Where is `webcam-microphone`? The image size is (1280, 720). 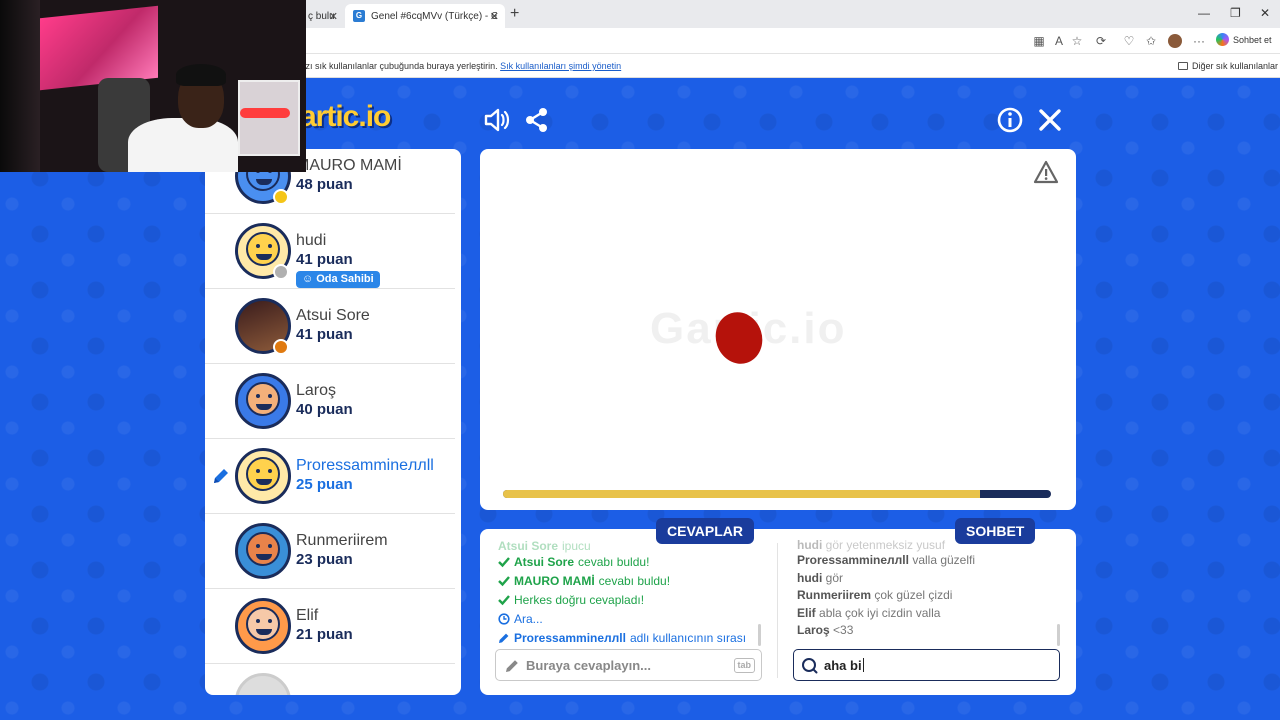
webcam-microphone is located at coordinates (265, 113).